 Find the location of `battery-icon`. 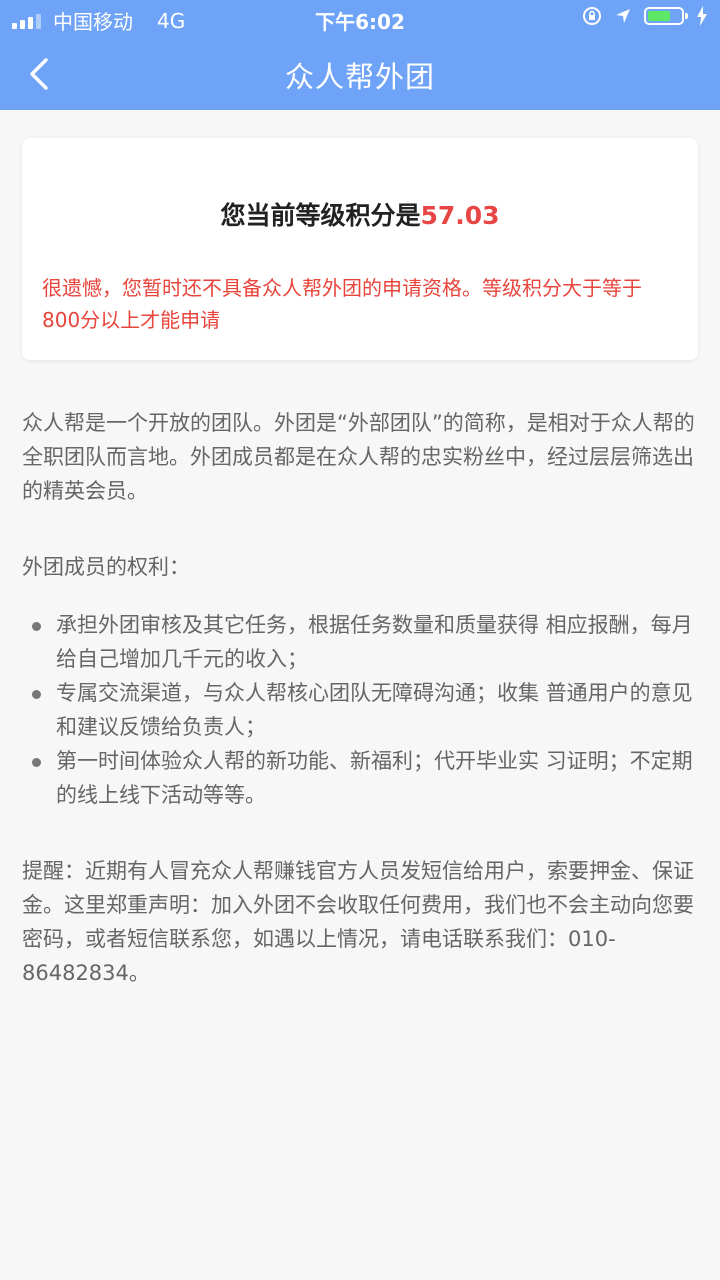

battery-icon is located at coordinates (666, 16).